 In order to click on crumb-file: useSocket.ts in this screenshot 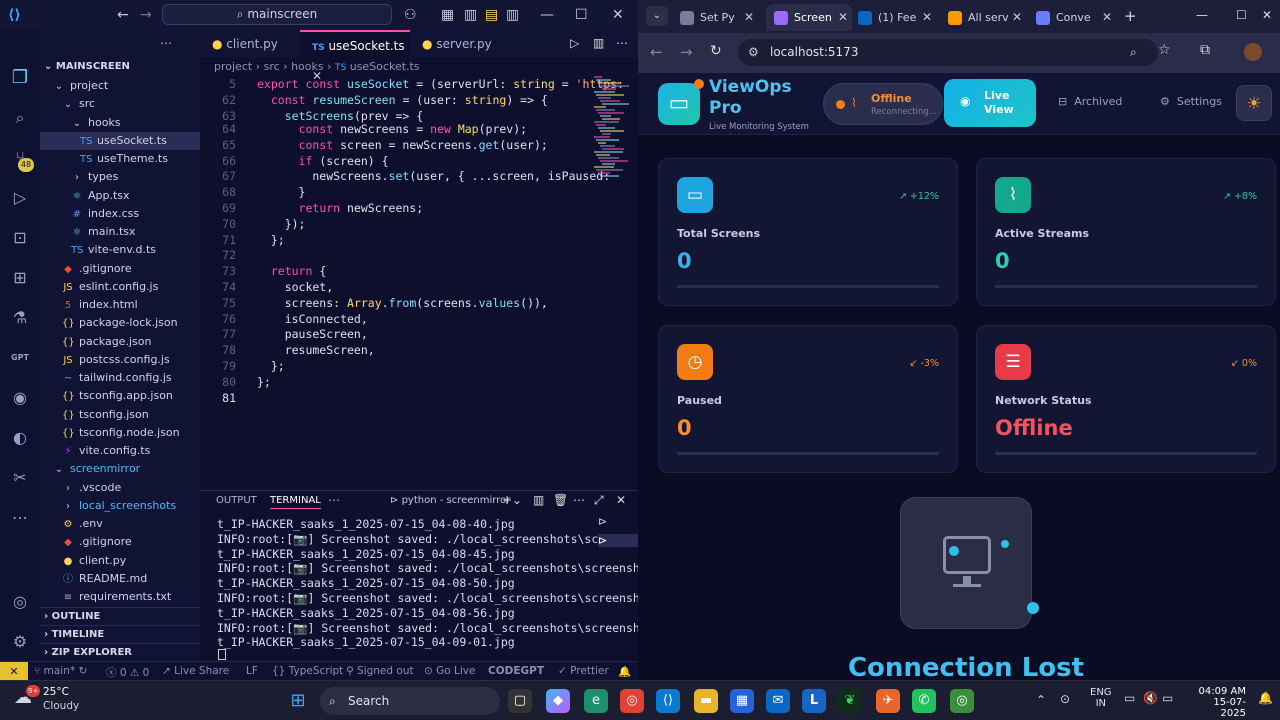, I will do `click(385, 66)`.